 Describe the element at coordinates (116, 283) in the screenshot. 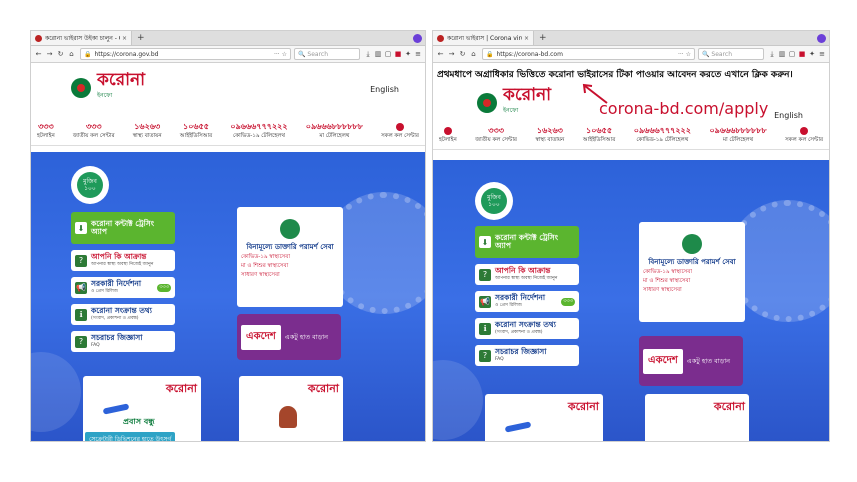

I see `menu-item-title: সরকারী নির্দেশনা` at that location.